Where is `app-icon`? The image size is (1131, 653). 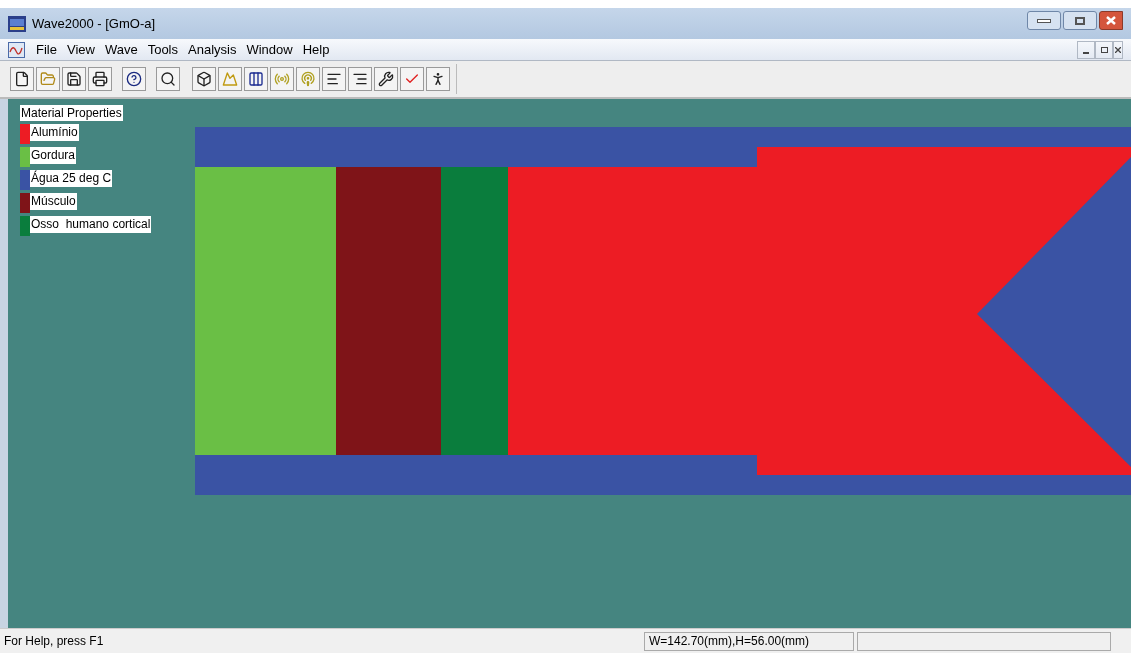 app-icon is located at coordinates (17, 23).